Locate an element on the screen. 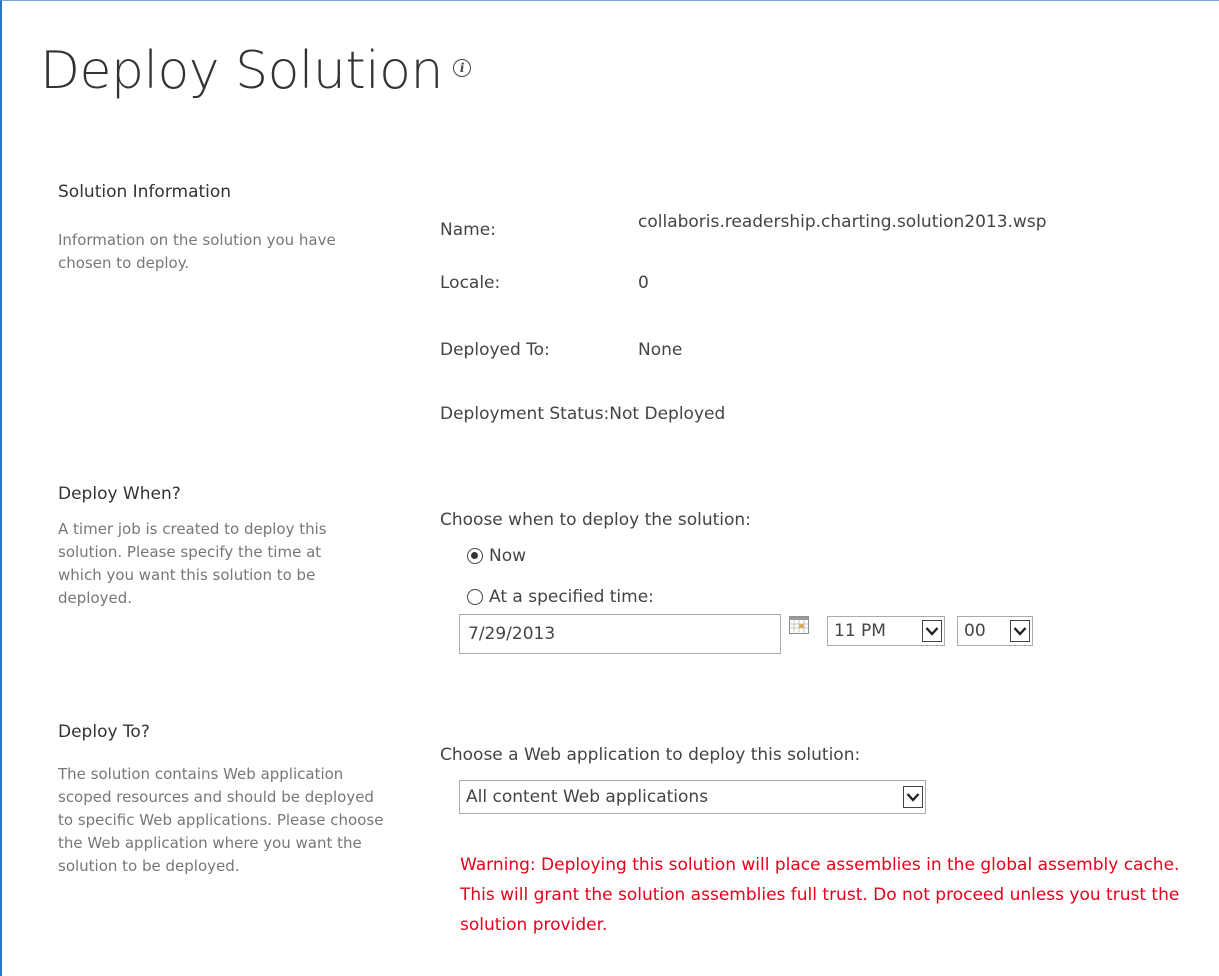 This screenshot has height=976, width=1219. info-icon: i is located at coordinates (461, 68).